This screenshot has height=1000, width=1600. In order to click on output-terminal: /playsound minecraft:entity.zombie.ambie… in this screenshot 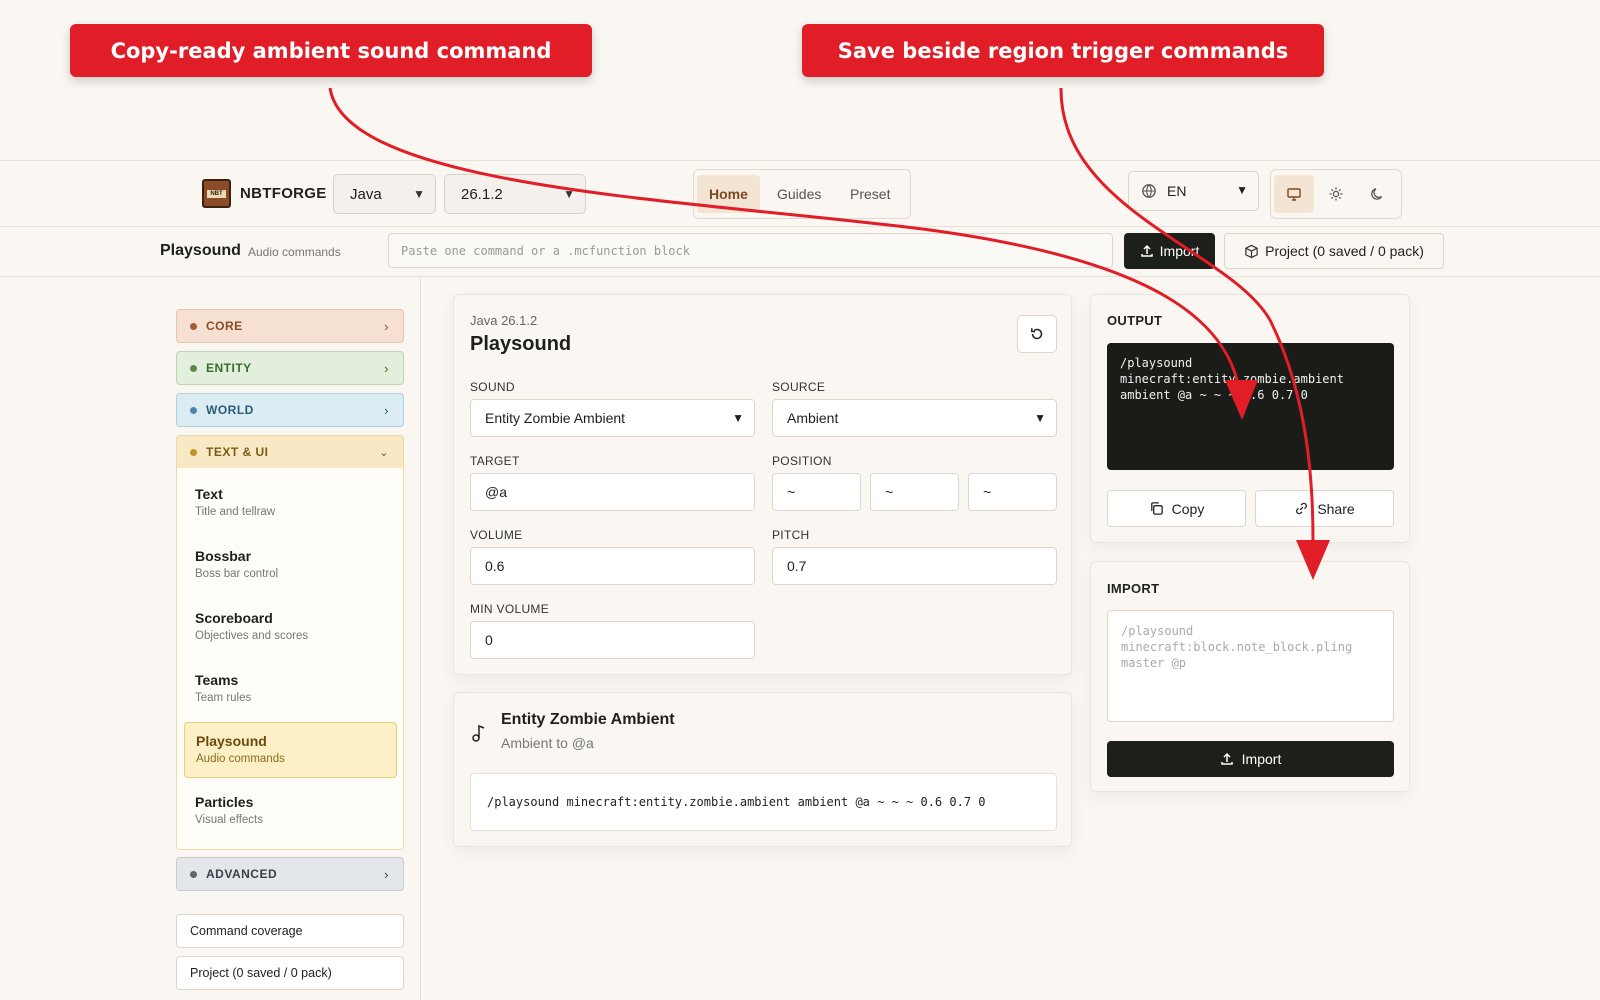, I will do `click(1250, 406)`.